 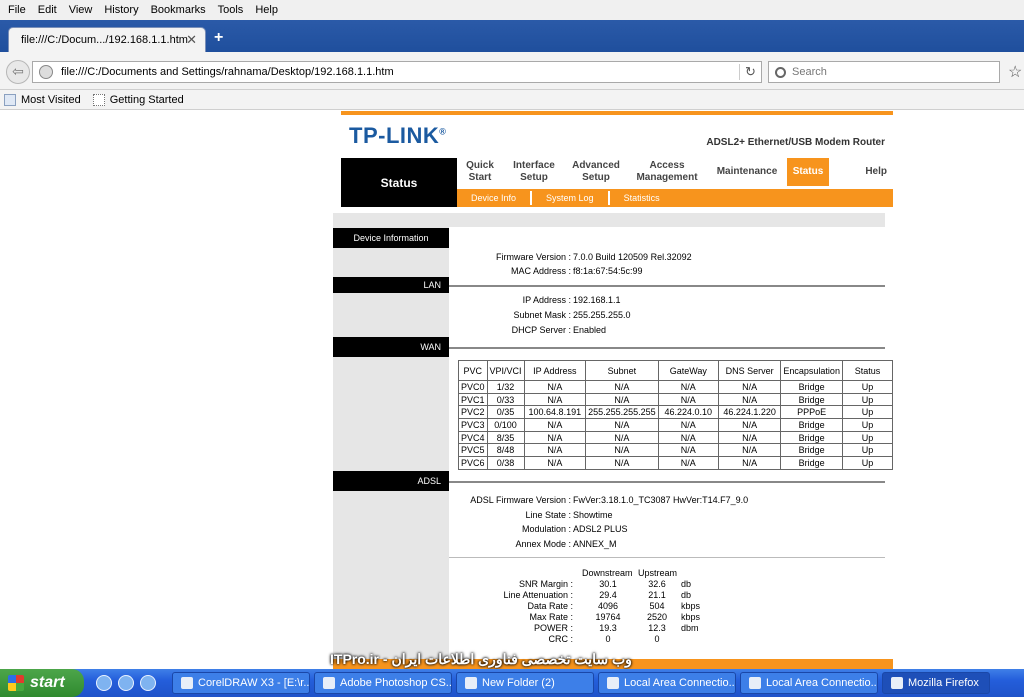 What do you see at coordinates (876, 171) in the screenshot?
I see `nav-label: Help` at bounding box center [876, 171].